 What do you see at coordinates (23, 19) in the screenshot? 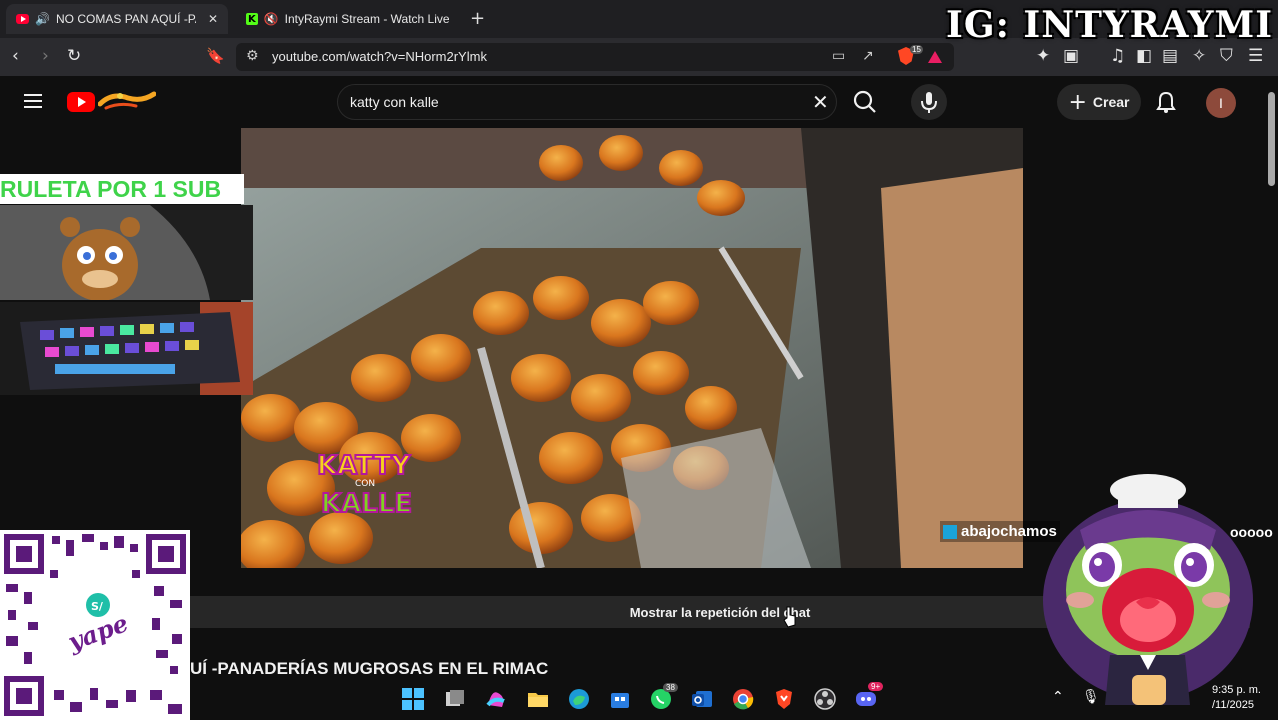
I see `youtube-favicon-icon` at bounding box center [23, 19].